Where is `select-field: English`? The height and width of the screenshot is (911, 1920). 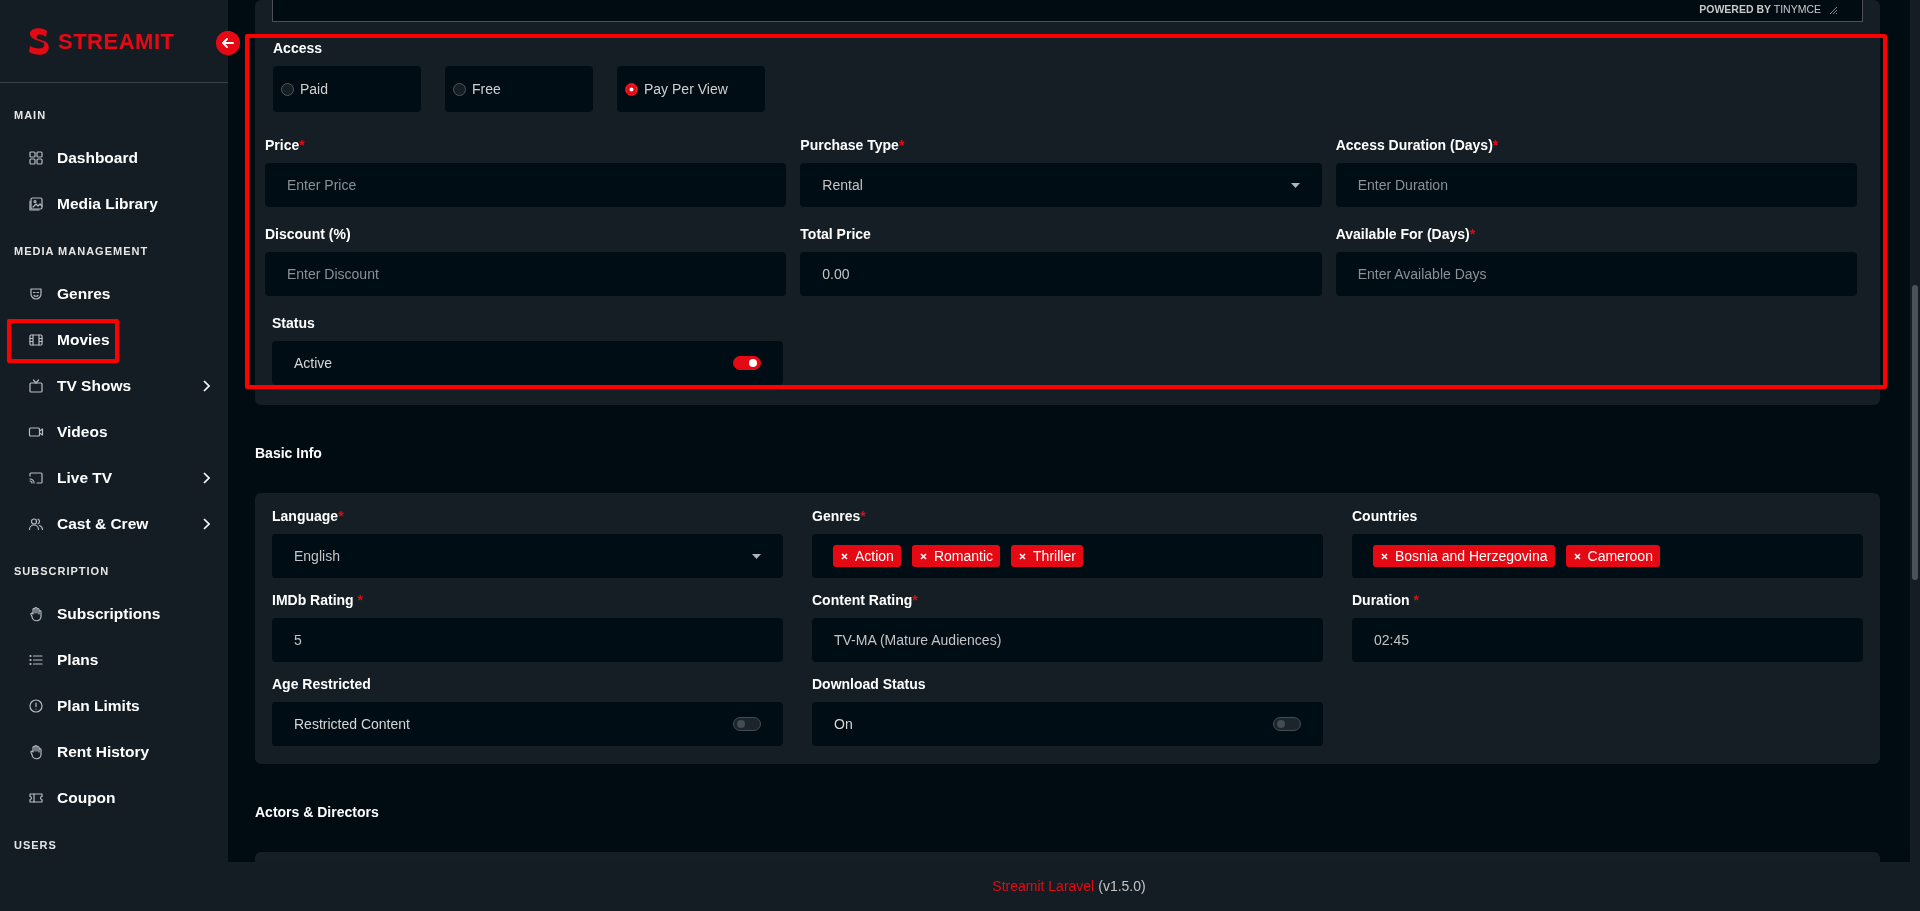
select-field: English is located at coordinates (527, 556).